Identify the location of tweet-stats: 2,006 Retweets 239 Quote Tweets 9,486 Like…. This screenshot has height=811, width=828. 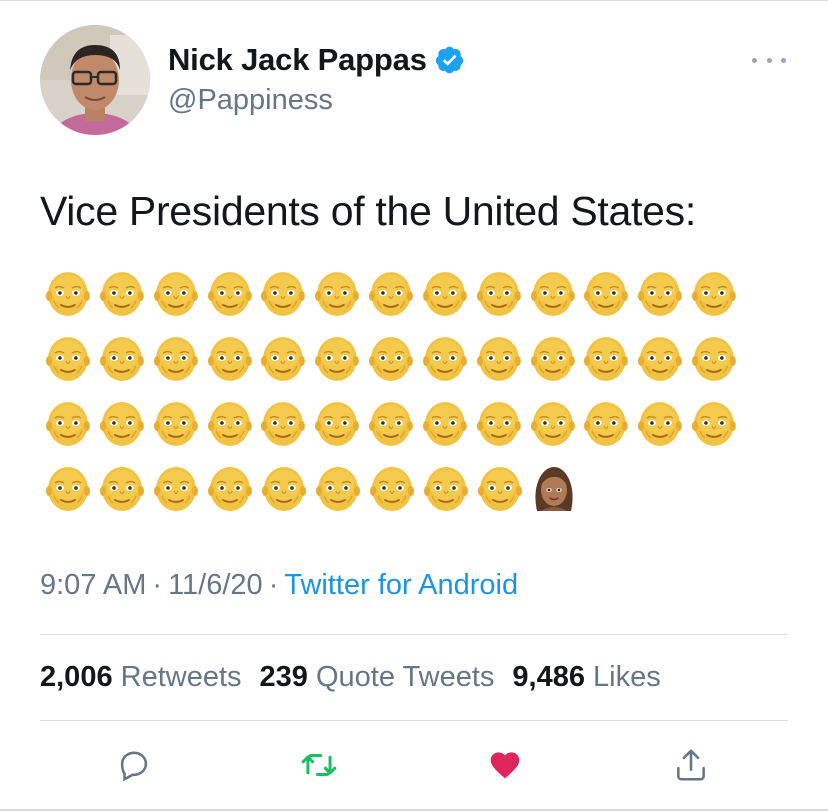
(359, 677).